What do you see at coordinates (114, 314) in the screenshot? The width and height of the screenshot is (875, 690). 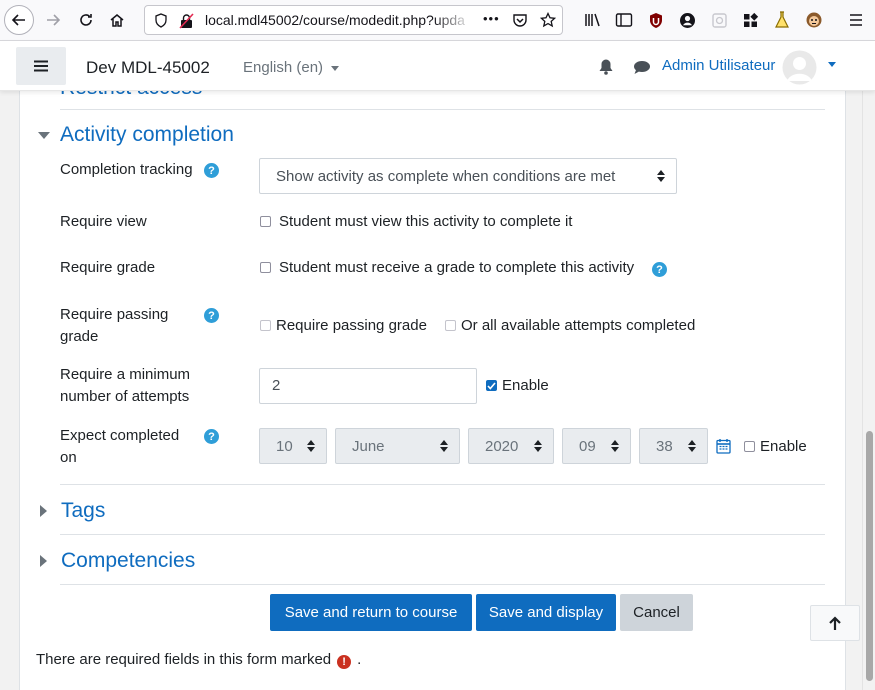 I see `label-line: Require passing` at bounding box center [114, 314].